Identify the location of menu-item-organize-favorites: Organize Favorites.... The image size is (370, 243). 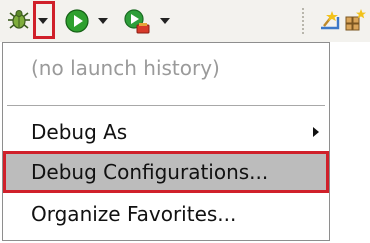
(166, 214).